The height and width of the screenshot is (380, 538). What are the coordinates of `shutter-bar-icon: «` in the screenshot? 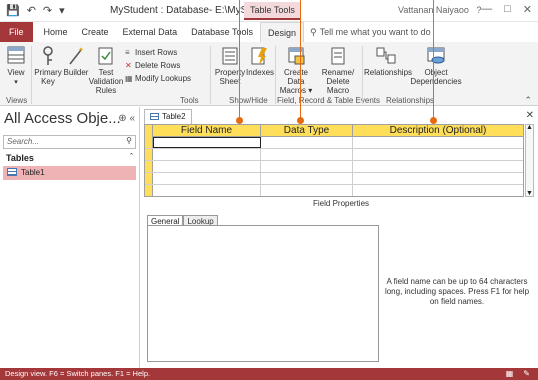 It's located at (132, 118).